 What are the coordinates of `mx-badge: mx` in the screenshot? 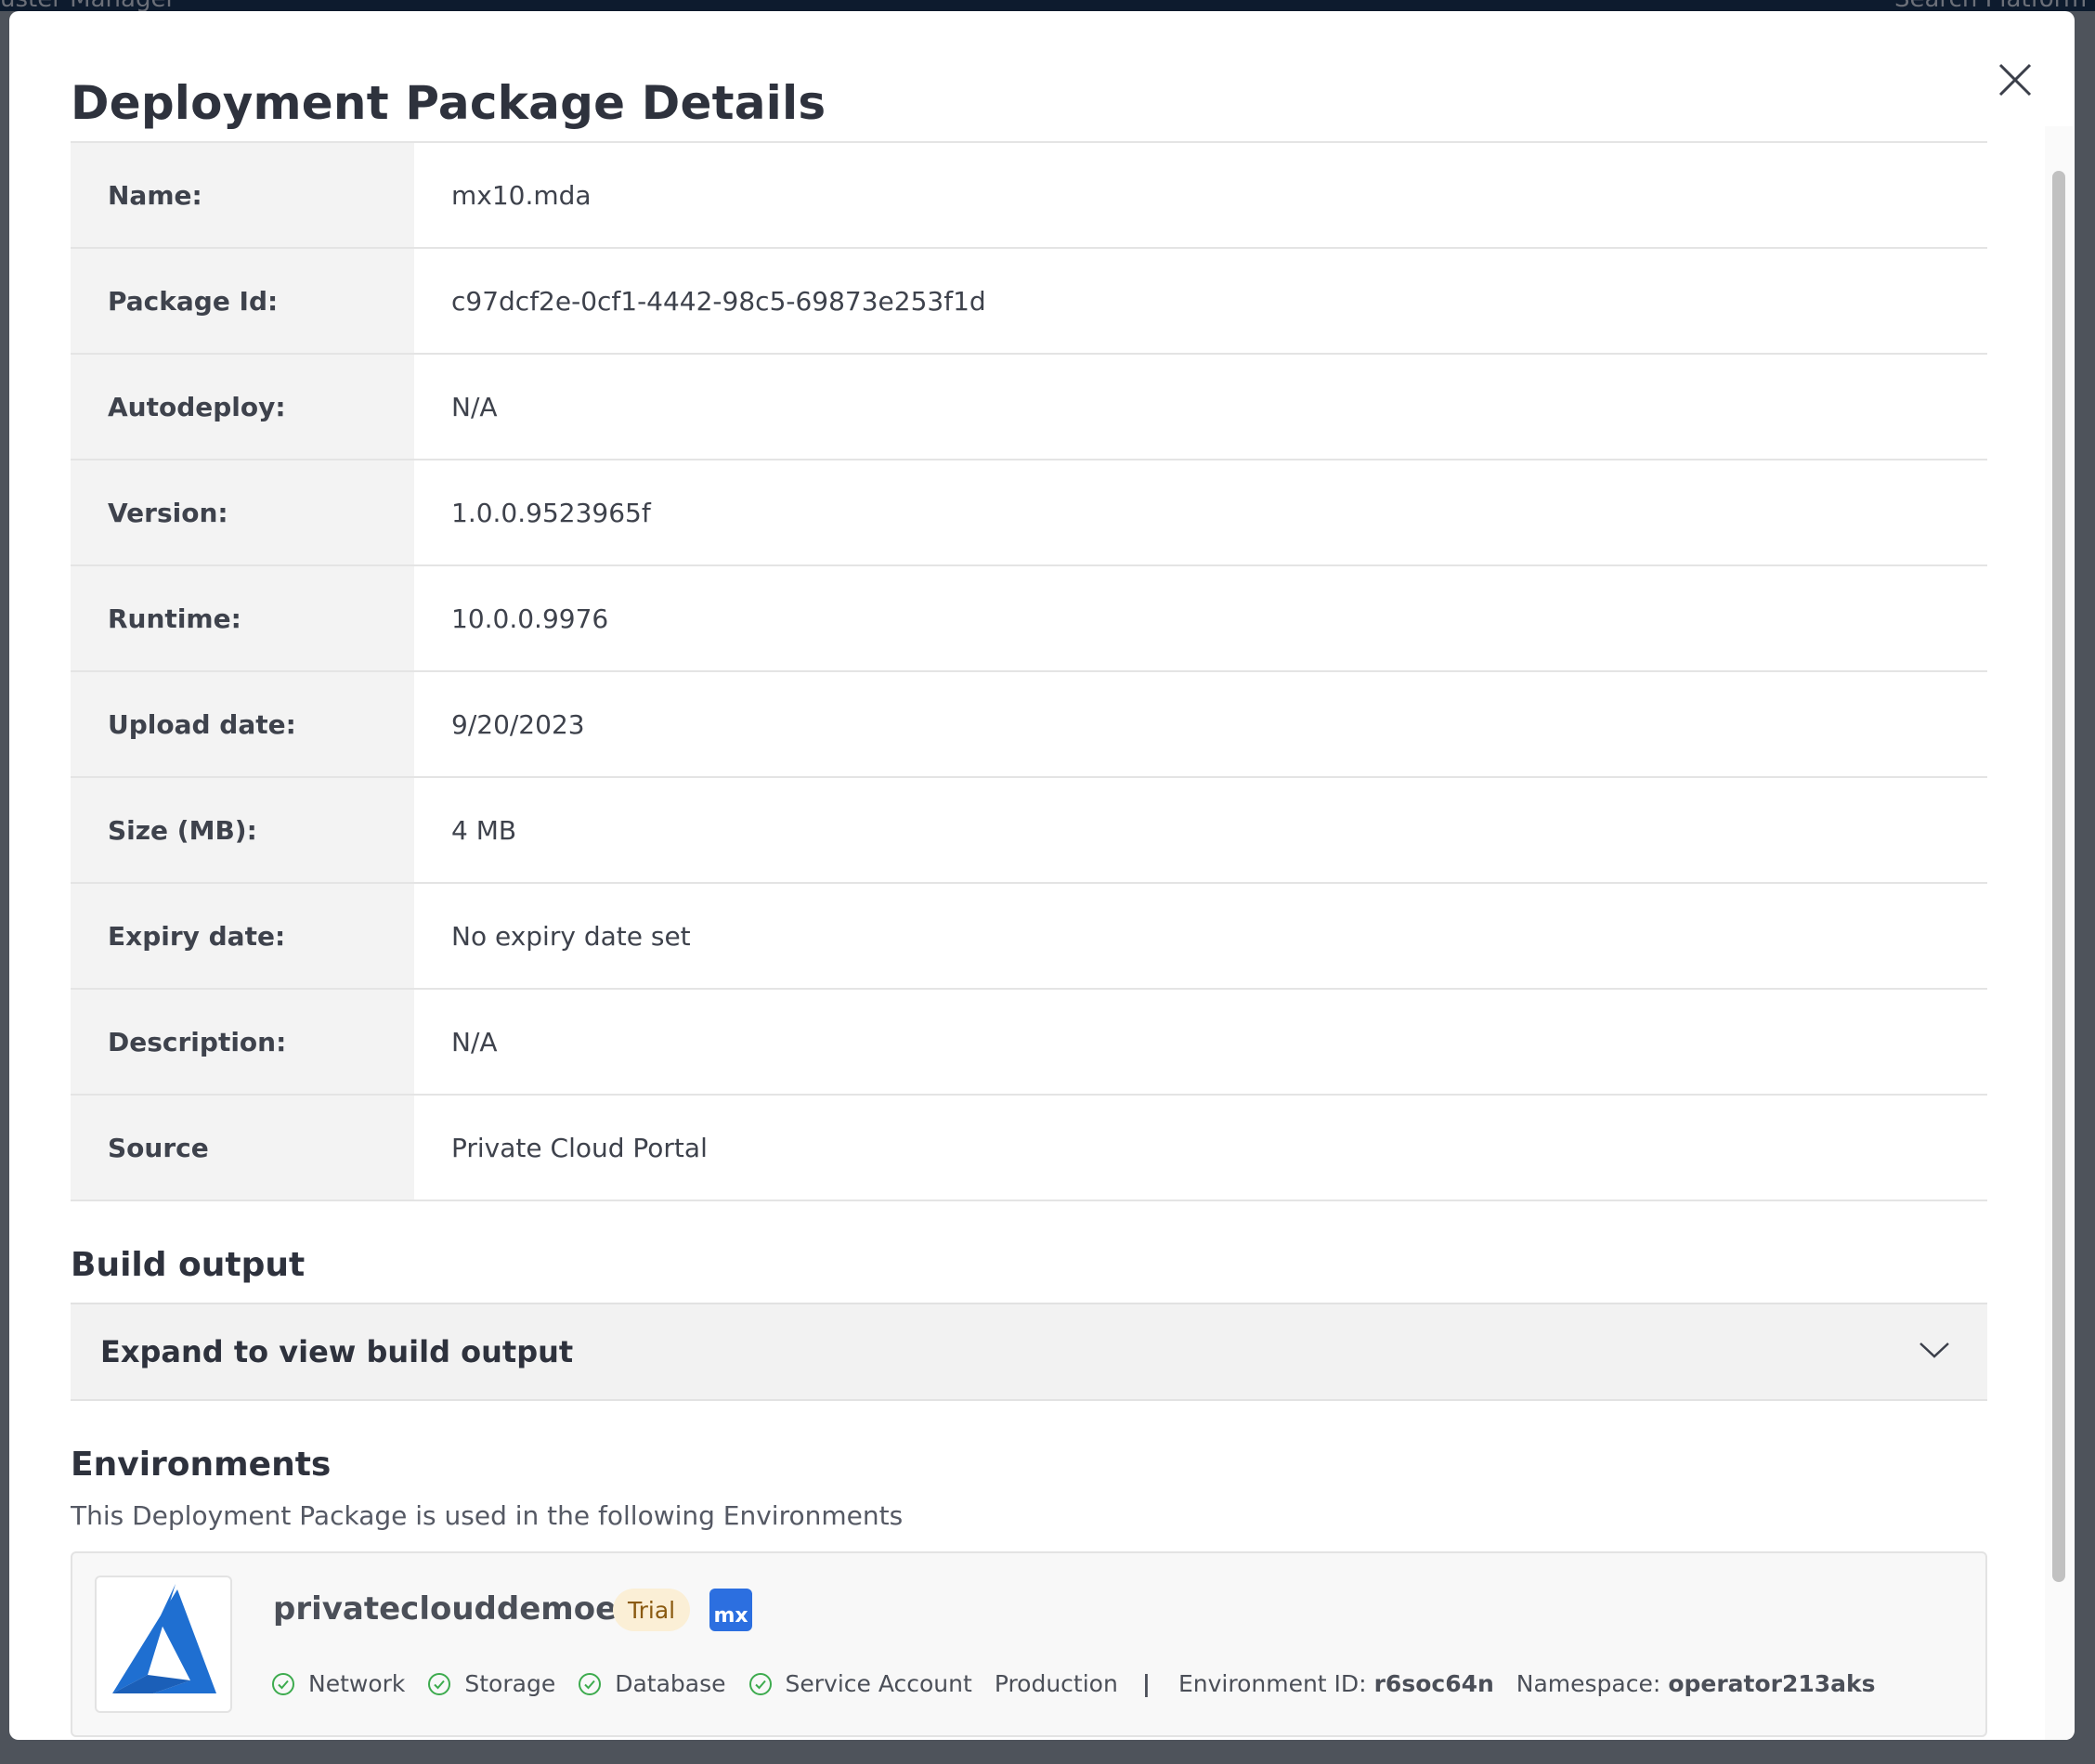 It's located at (730, 1610).